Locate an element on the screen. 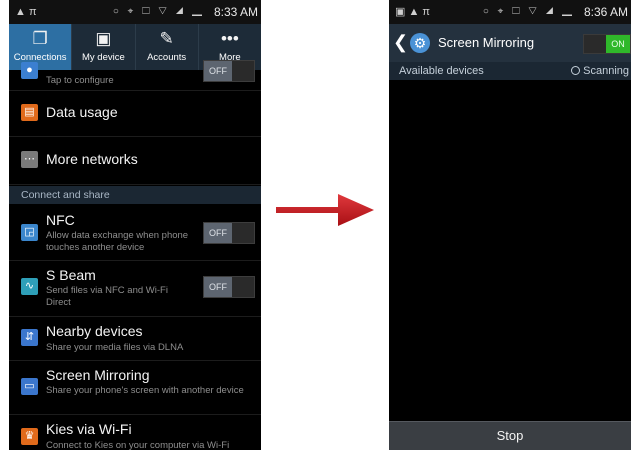 This screenshot has height=450, width=631. available-devices-header: Available devices Scanning is located at coordinates (510, 71).